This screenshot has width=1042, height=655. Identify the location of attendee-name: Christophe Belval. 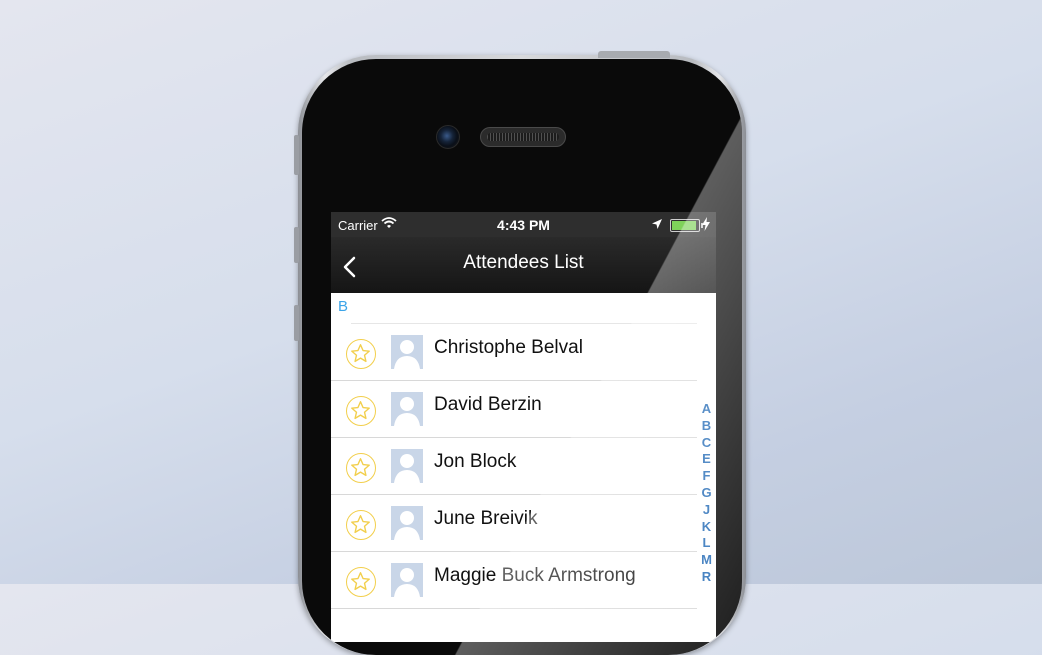
(508, 347).